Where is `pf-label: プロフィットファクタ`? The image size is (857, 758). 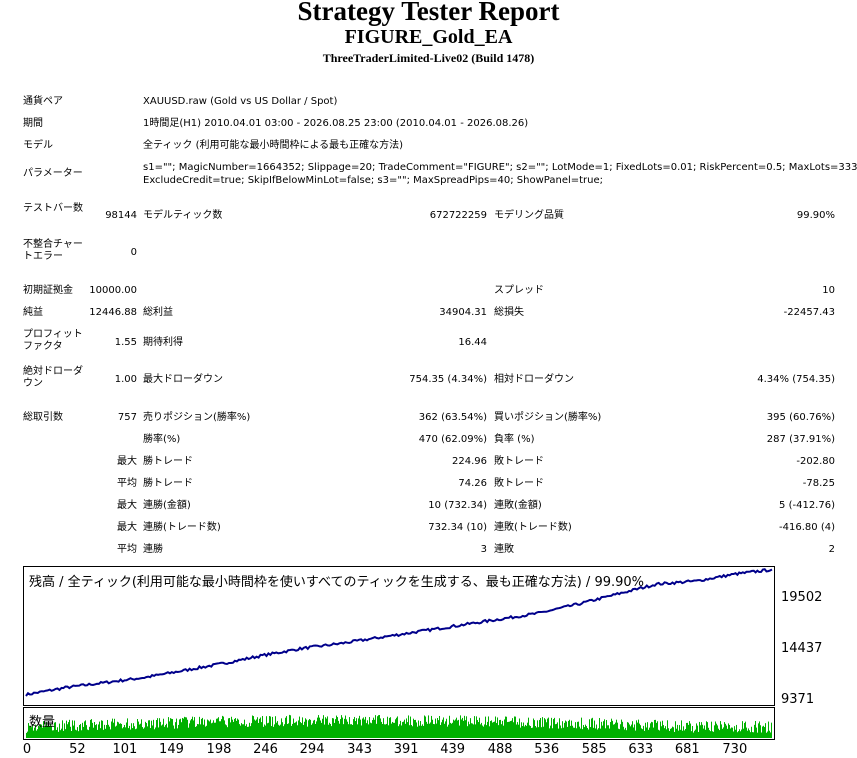
pf-label: プロフィットファクタ is located at coordinates (53, 340).